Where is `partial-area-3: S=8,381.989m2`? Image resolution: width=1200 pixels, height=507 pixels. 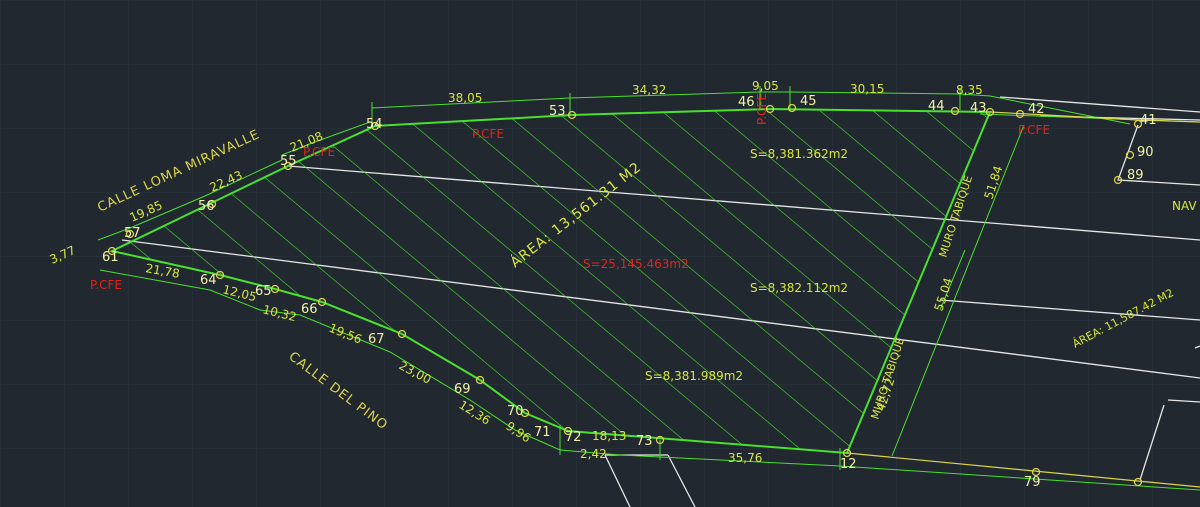
partial-area-3: S=8,381.989m2 is located at coordinates (694, 376).